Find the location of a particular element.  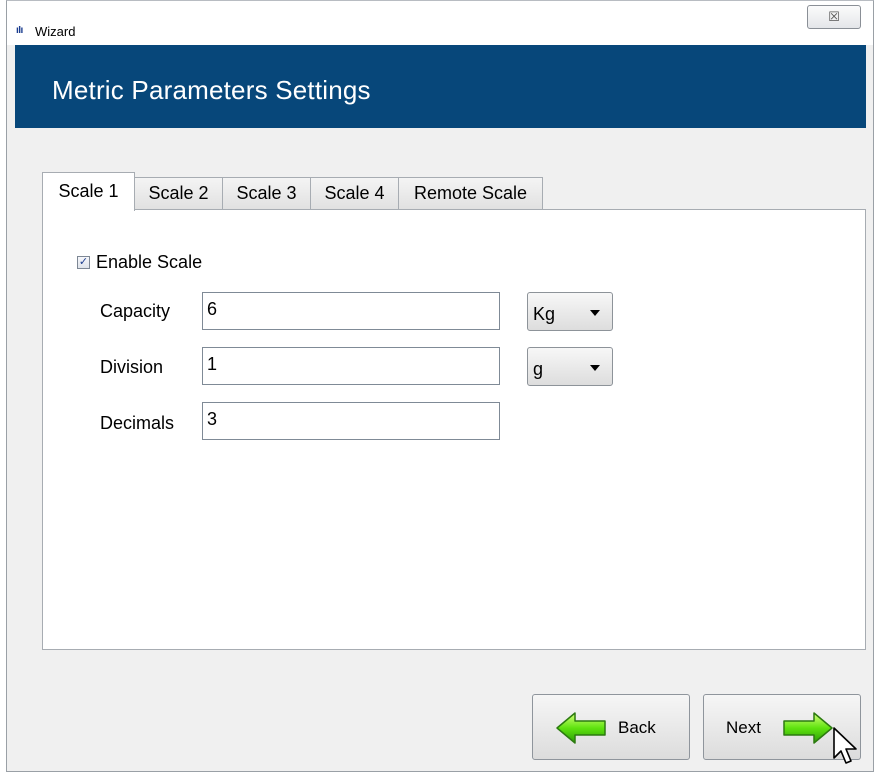

capacity-unit-value: Kg is located at coordinates (544, 314).